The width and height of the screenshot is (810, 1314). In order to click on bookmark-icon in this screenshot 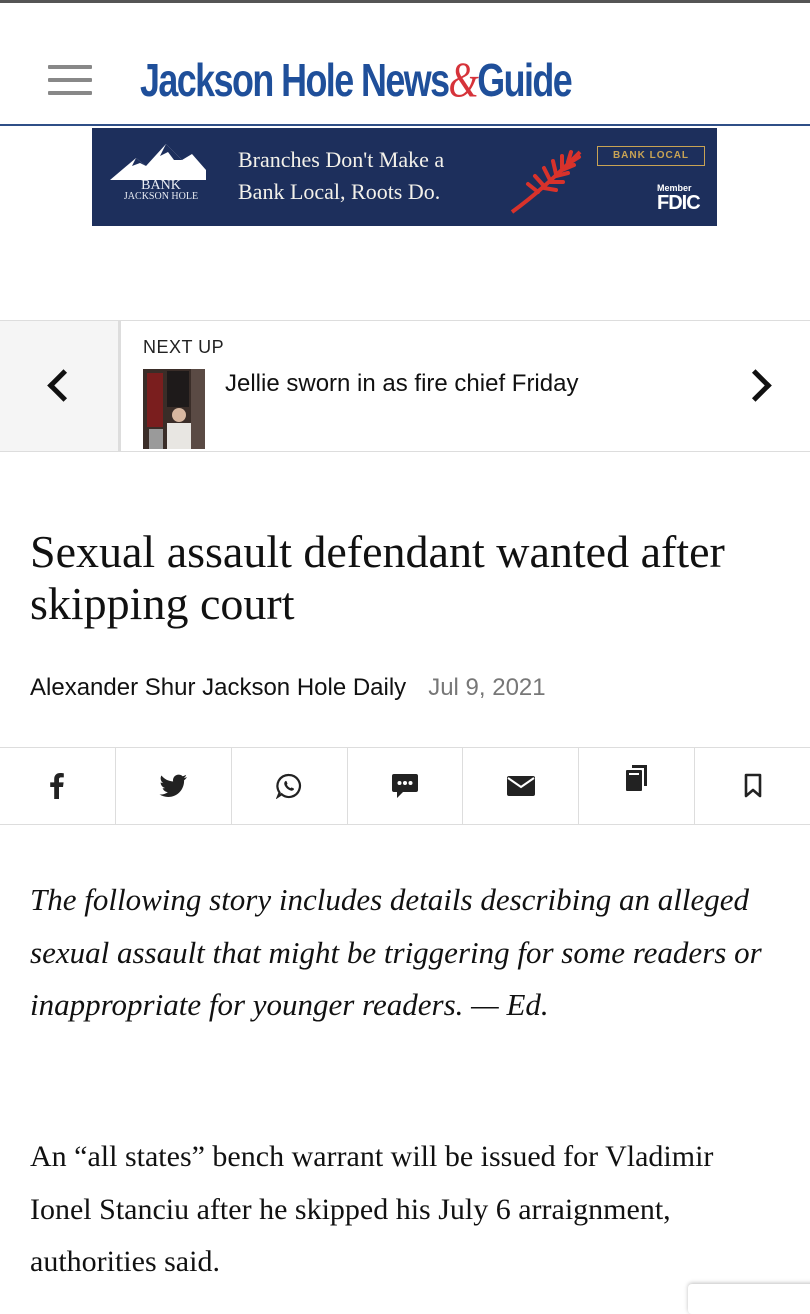, I will do `click(752, 785)`.